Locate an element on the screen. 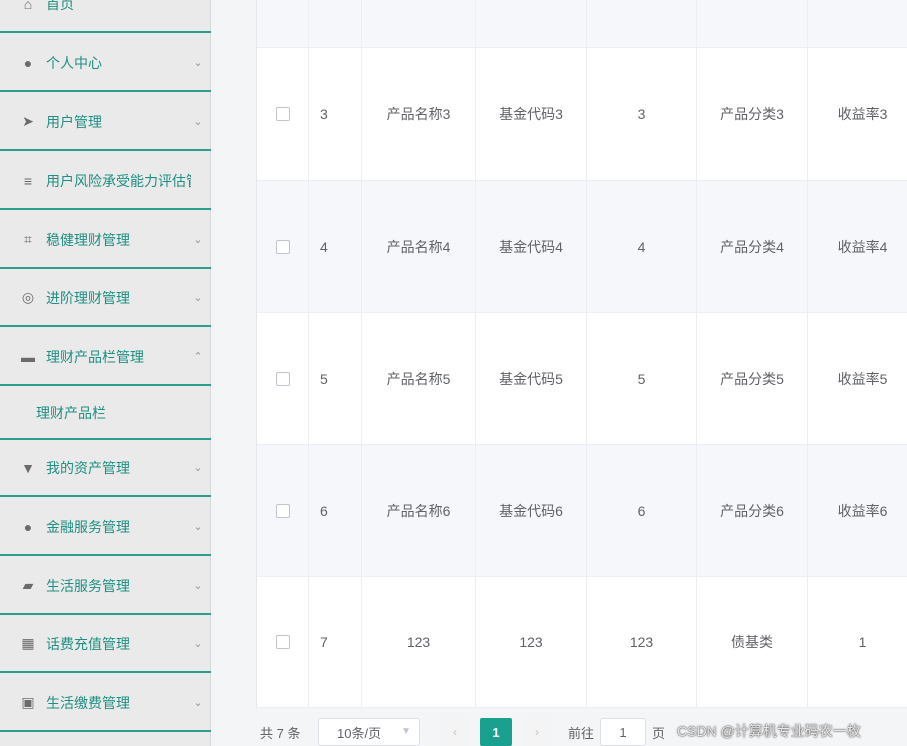 Image resolution: width=907 pixels, height=746 pixels. prev-page-button: ‹ is located at coordinates (455, 732).